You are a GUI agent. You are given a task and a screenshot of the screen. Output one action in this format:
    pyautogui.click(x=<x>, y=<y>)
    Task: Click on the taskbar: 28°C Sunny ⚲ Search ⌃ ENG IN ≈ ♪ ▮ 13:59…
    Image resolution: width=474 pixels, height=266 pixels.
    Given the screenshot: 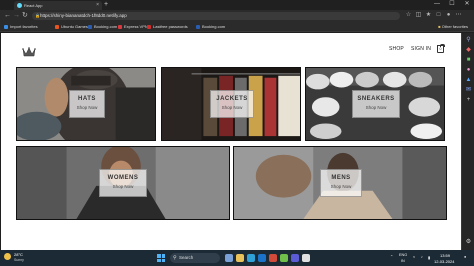 What is the action you would take?
    pyautogui.click(x=237, y=258)
    